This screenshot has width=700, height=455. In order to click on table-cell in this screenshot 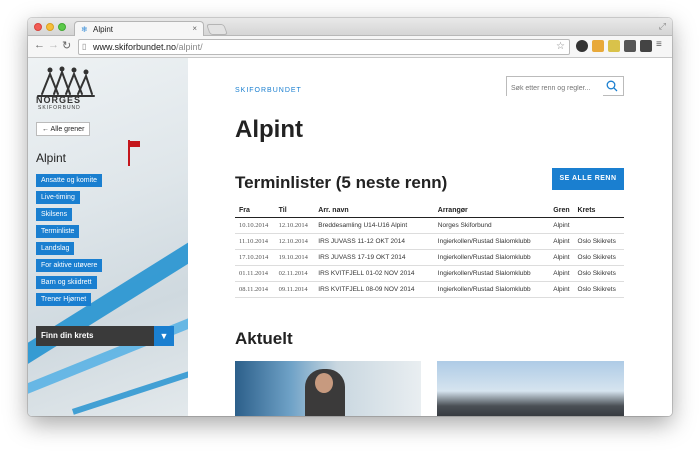, I will do `click(598, 225)`.